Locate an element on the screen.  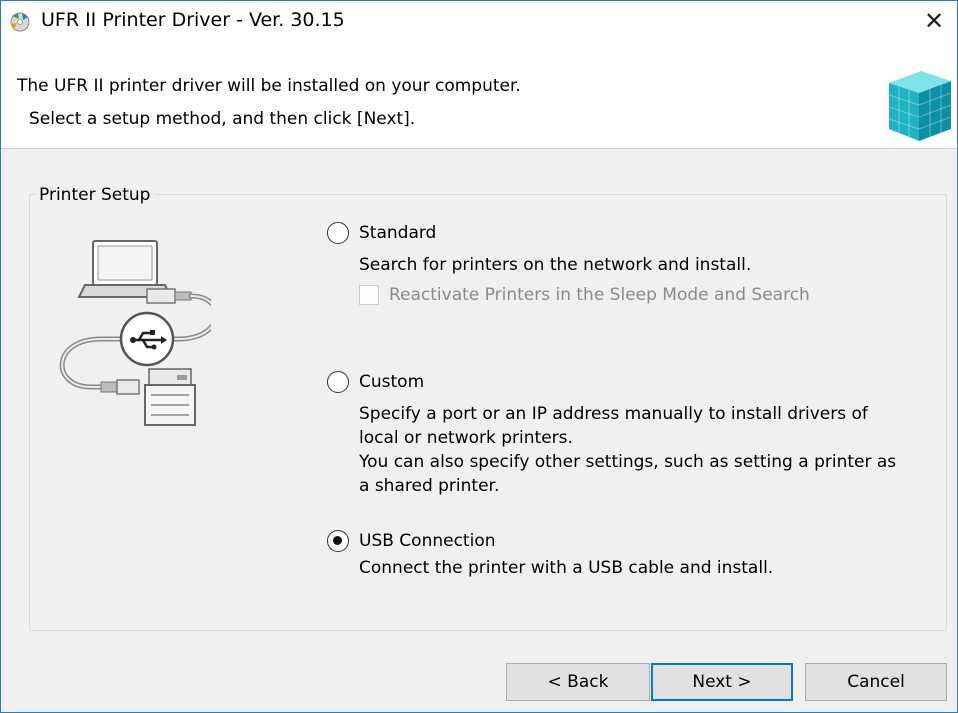
option-custom-label: Custom is located at coordinates (391, 382).